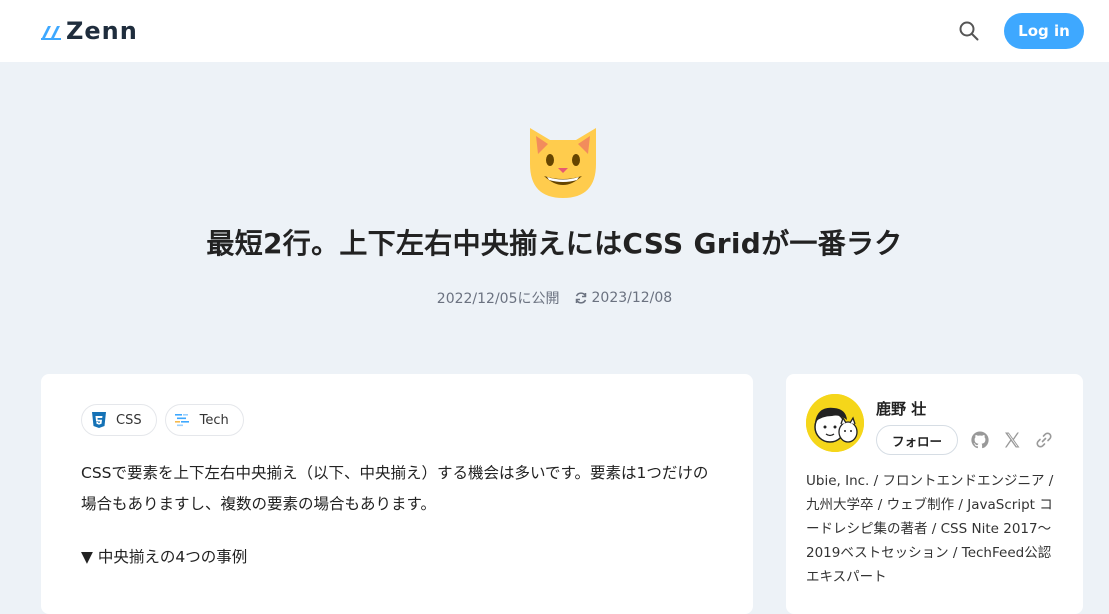 This screenshot has height=614, width=1109. Describe the element at coordinates (181, 420) in the screenshot. I see `tech-icon` at that location.